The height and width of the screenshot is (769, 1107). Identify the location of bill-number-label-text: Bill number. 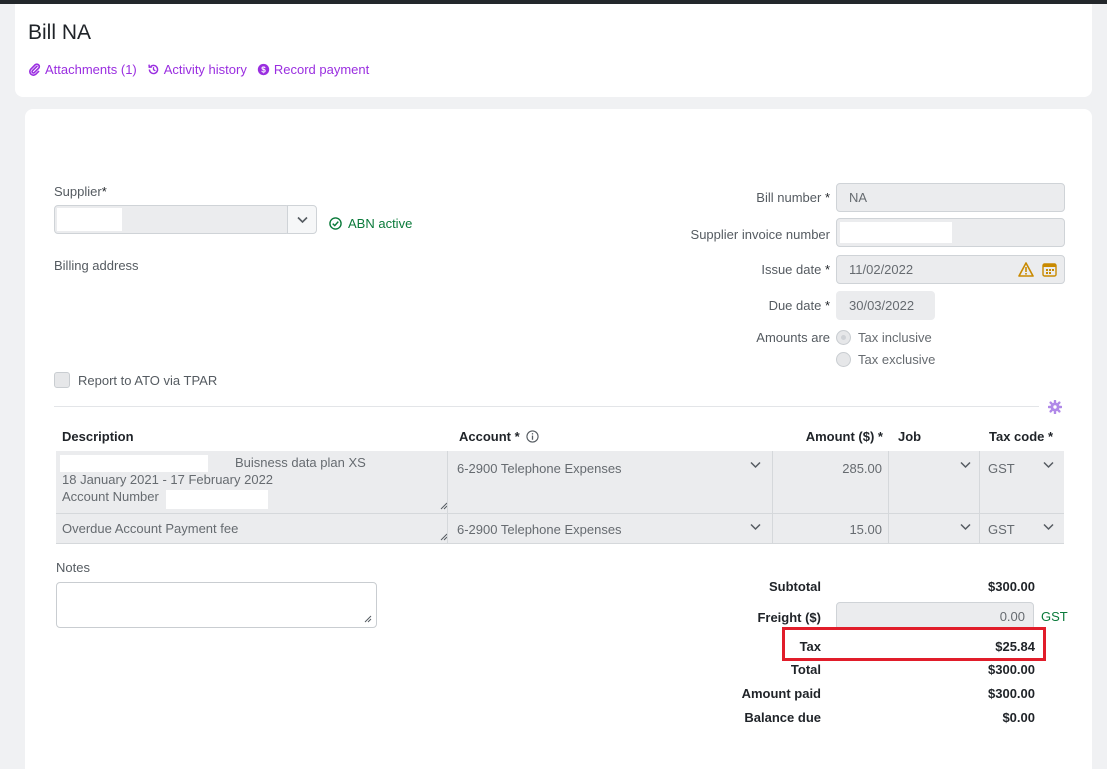
(789, 197).